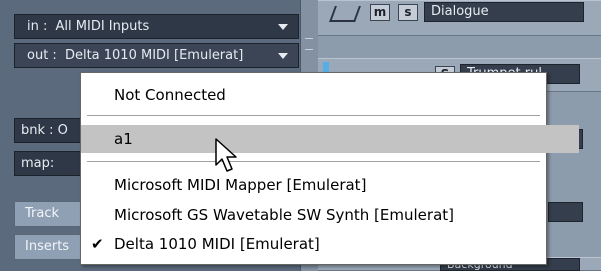  What do you see at coordinates (408, 12) in the screenshot?
I see `solo-button: s` at bounding box center [408, 12].